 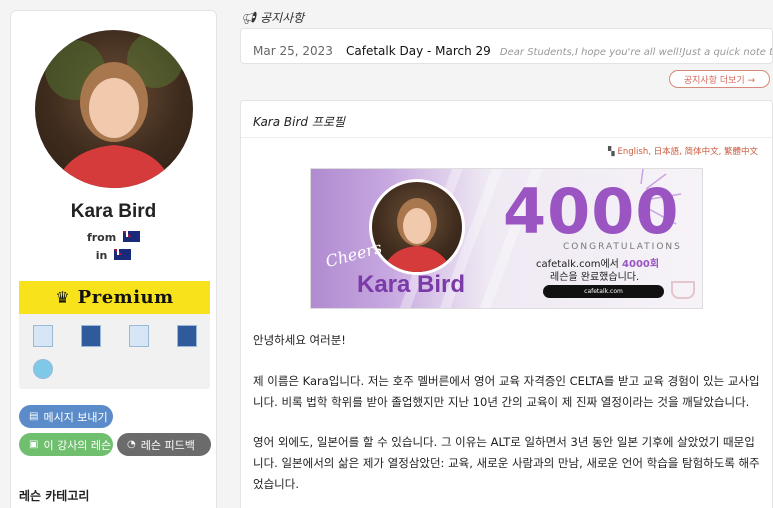 I want to click on tutor-lessons-button: ▣ 이 강사의 레슨, so click(x=66, y=444).